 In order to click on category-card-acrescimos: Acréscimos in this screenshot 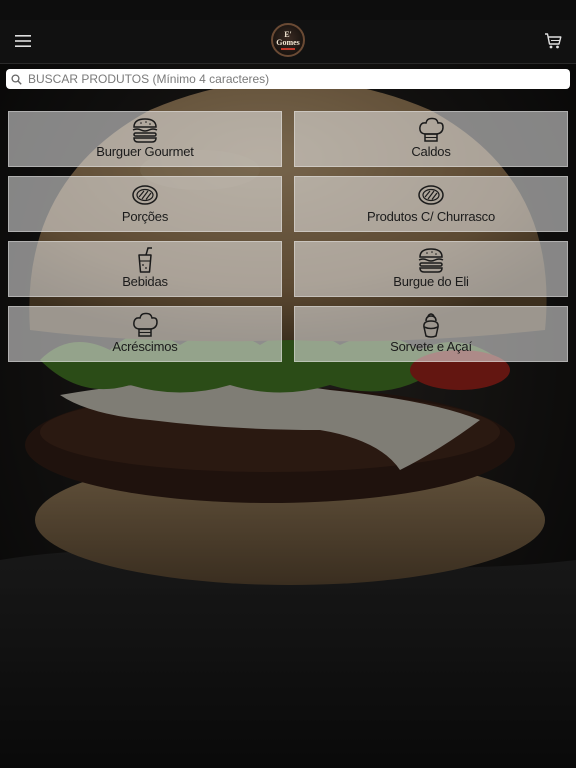, I will do `click(145, 334)`.